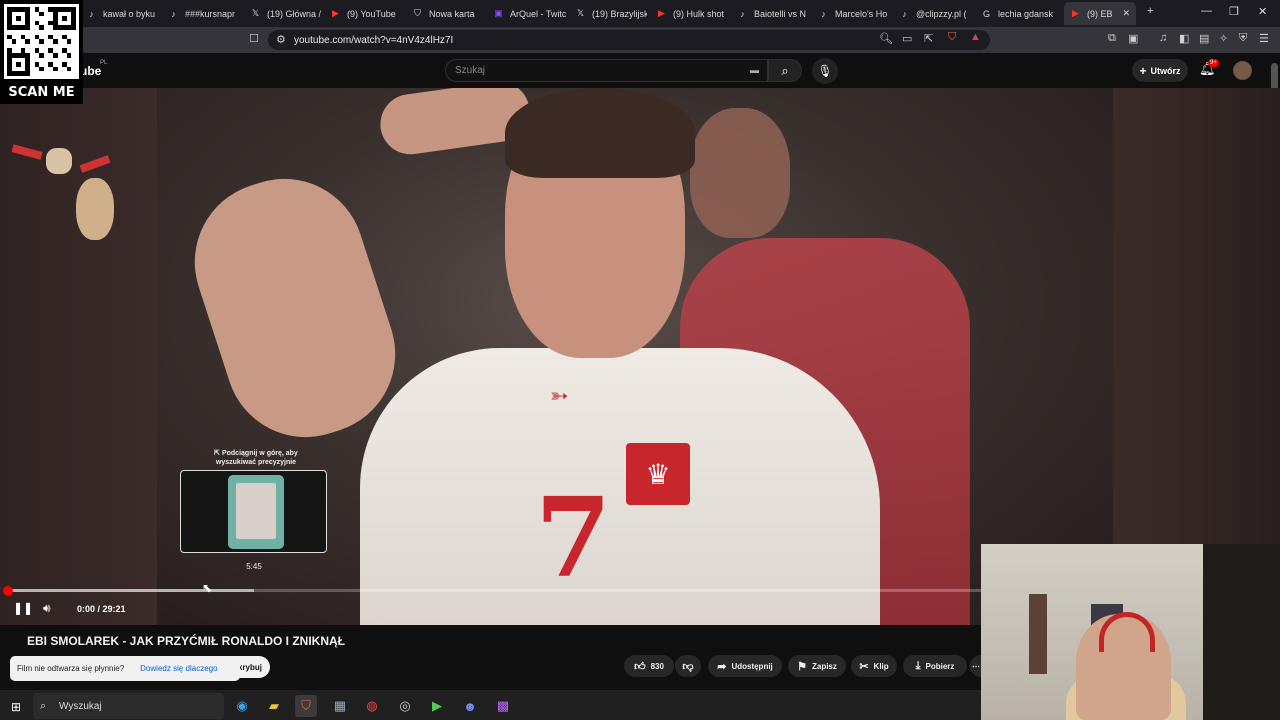 The width and height of the screenshot is (1280, 720). Describe the element at coordinates (940, 666) in the screenshot. I see `download-label: Pobierz` at that location.